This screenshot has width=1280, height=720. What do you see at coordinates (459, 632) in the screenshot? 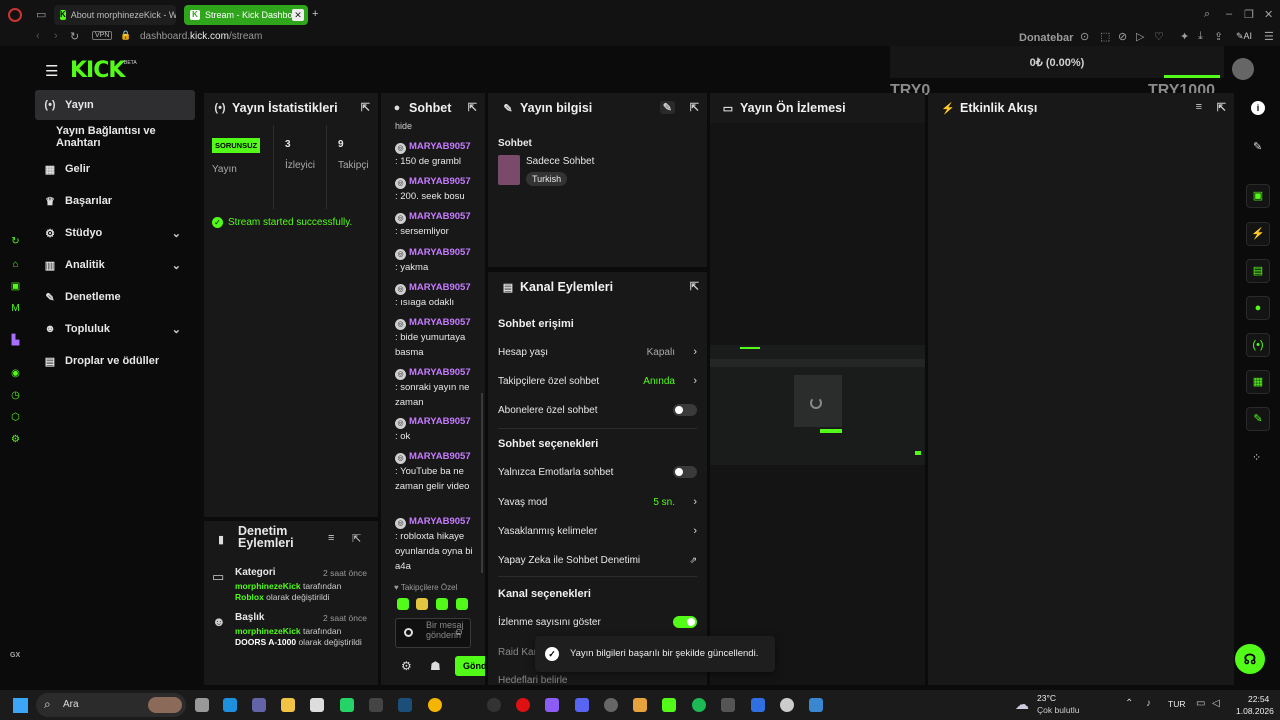
I see `emoji-icon: ☺` at bounding box center [459, 632].